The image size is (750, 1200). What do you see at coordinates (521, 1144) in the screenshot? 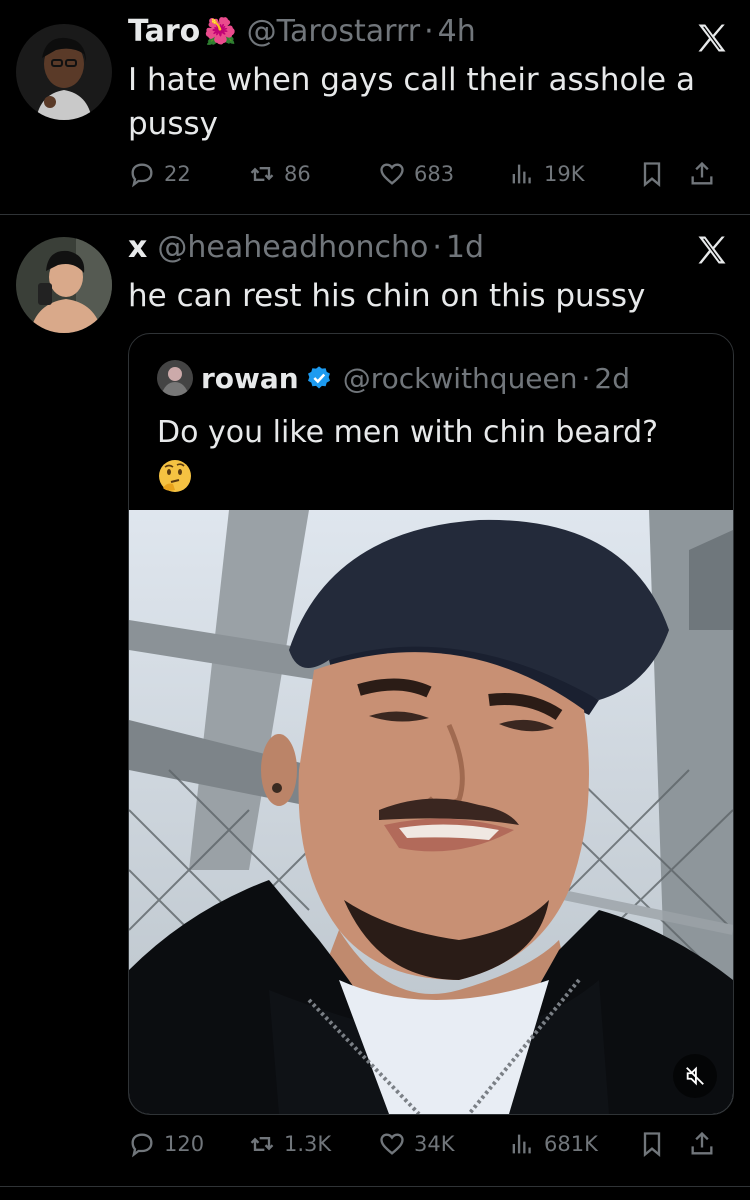
I see `views-icon` at bounding box center [521, 1144].